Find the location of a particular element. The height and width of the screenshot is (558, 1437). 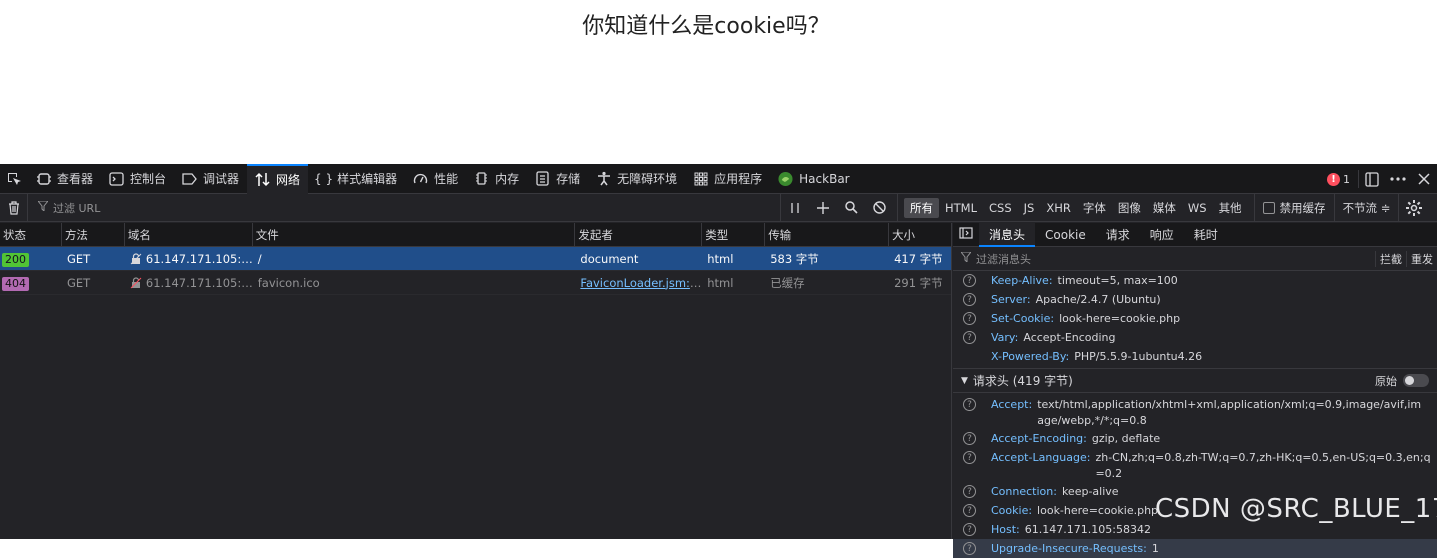

search-button is located at coordinates (851, 208).